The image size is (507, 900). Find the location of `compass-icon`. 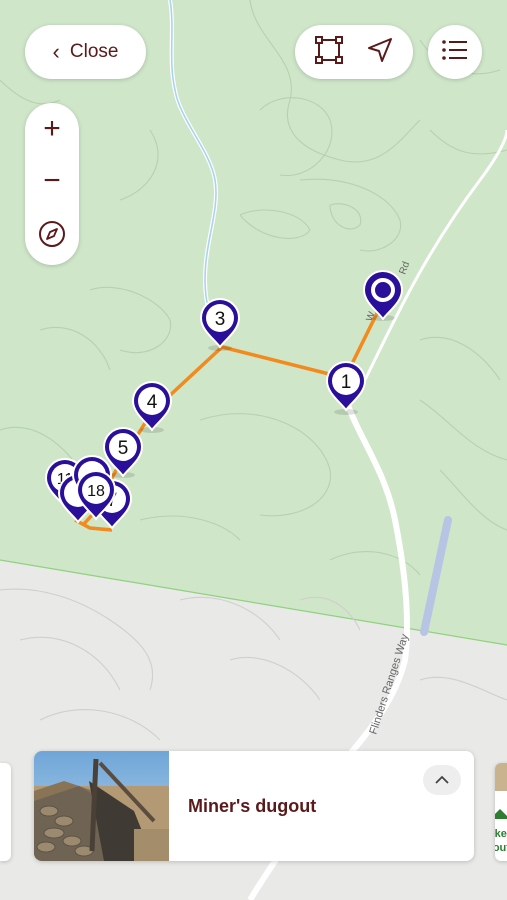

compass-icon is located at coordinates (52, 236).